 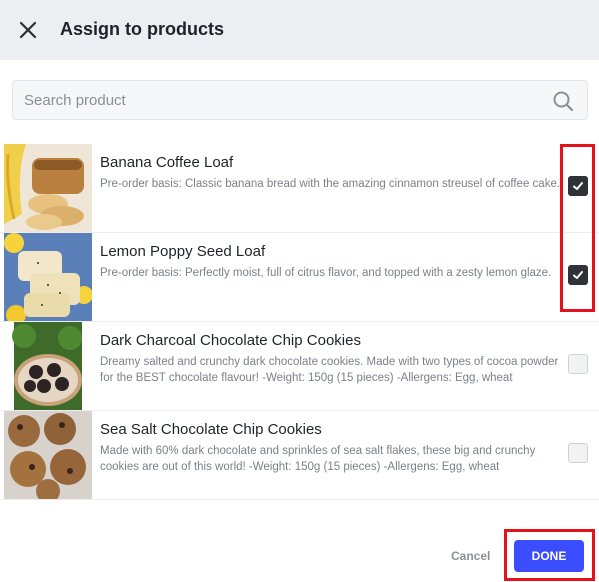 I want to click on product-name: Sea Salt Chocolate Chip Cookies, so click(x=211, y=429).